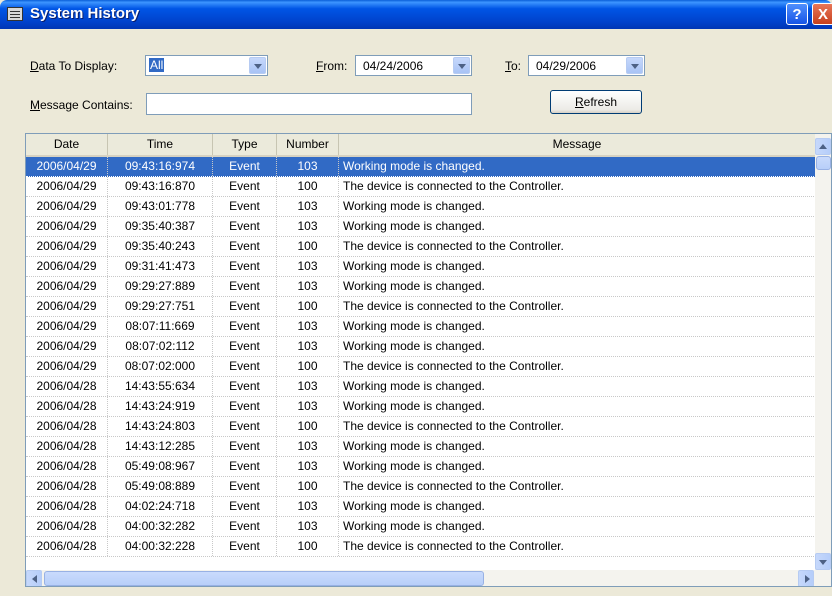 The image size is (832, 596). What do you see at coordinates (822, 14) in the screenshot?
I see `close-button: X` at bounding box center [822, 14].